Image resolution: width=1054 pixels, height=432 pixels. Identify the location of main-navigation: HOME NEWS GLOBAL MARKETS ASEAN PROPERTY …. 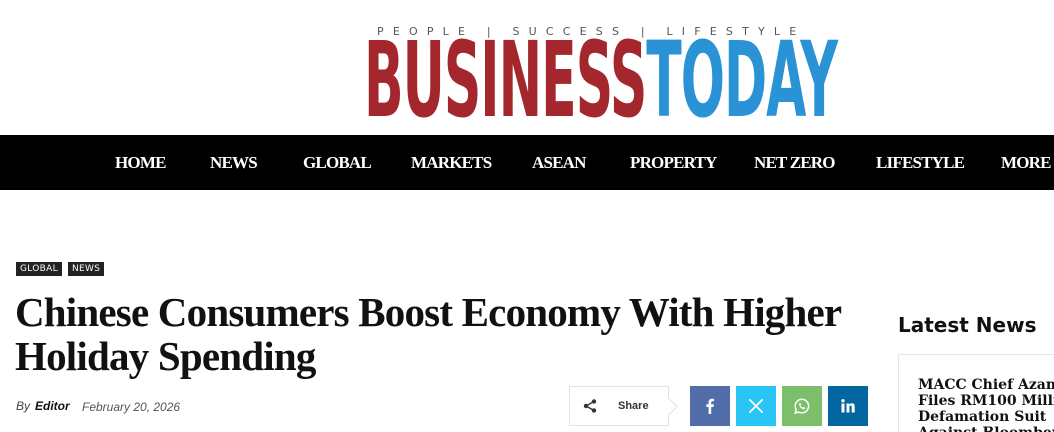
(527, 162).